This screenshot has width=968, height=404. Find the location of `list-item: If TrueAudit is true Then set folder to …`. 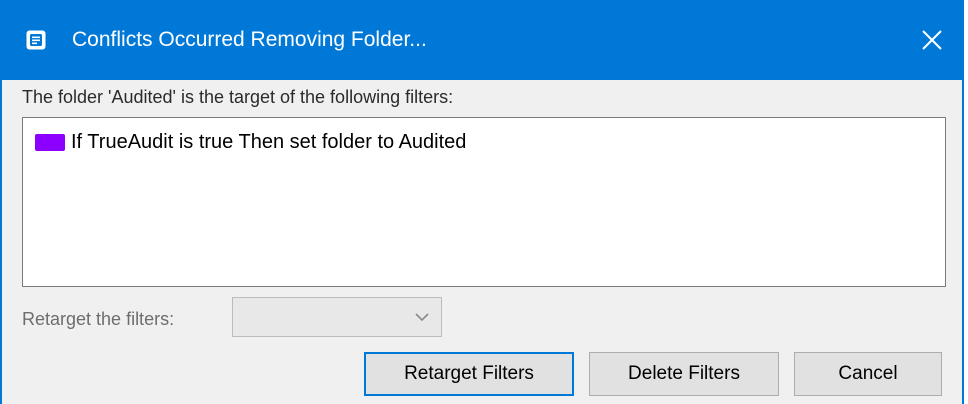

list-item: If TrueAudit is true Then set folder to … is located at coordinates (250, 142).